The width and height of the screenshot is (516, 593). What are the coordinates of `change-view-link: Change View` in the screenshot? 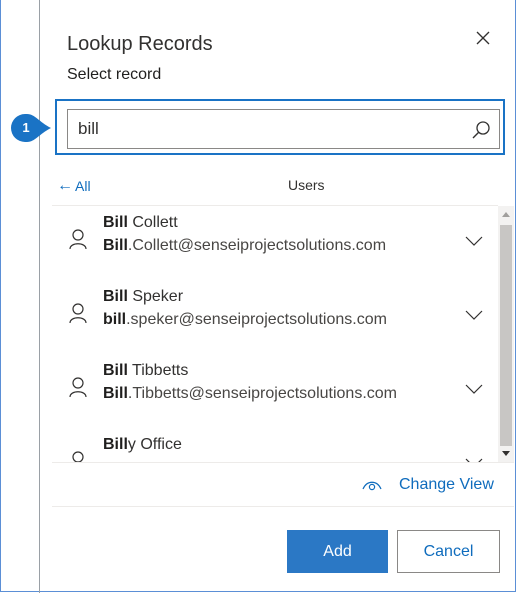 It's located at (428, 485).